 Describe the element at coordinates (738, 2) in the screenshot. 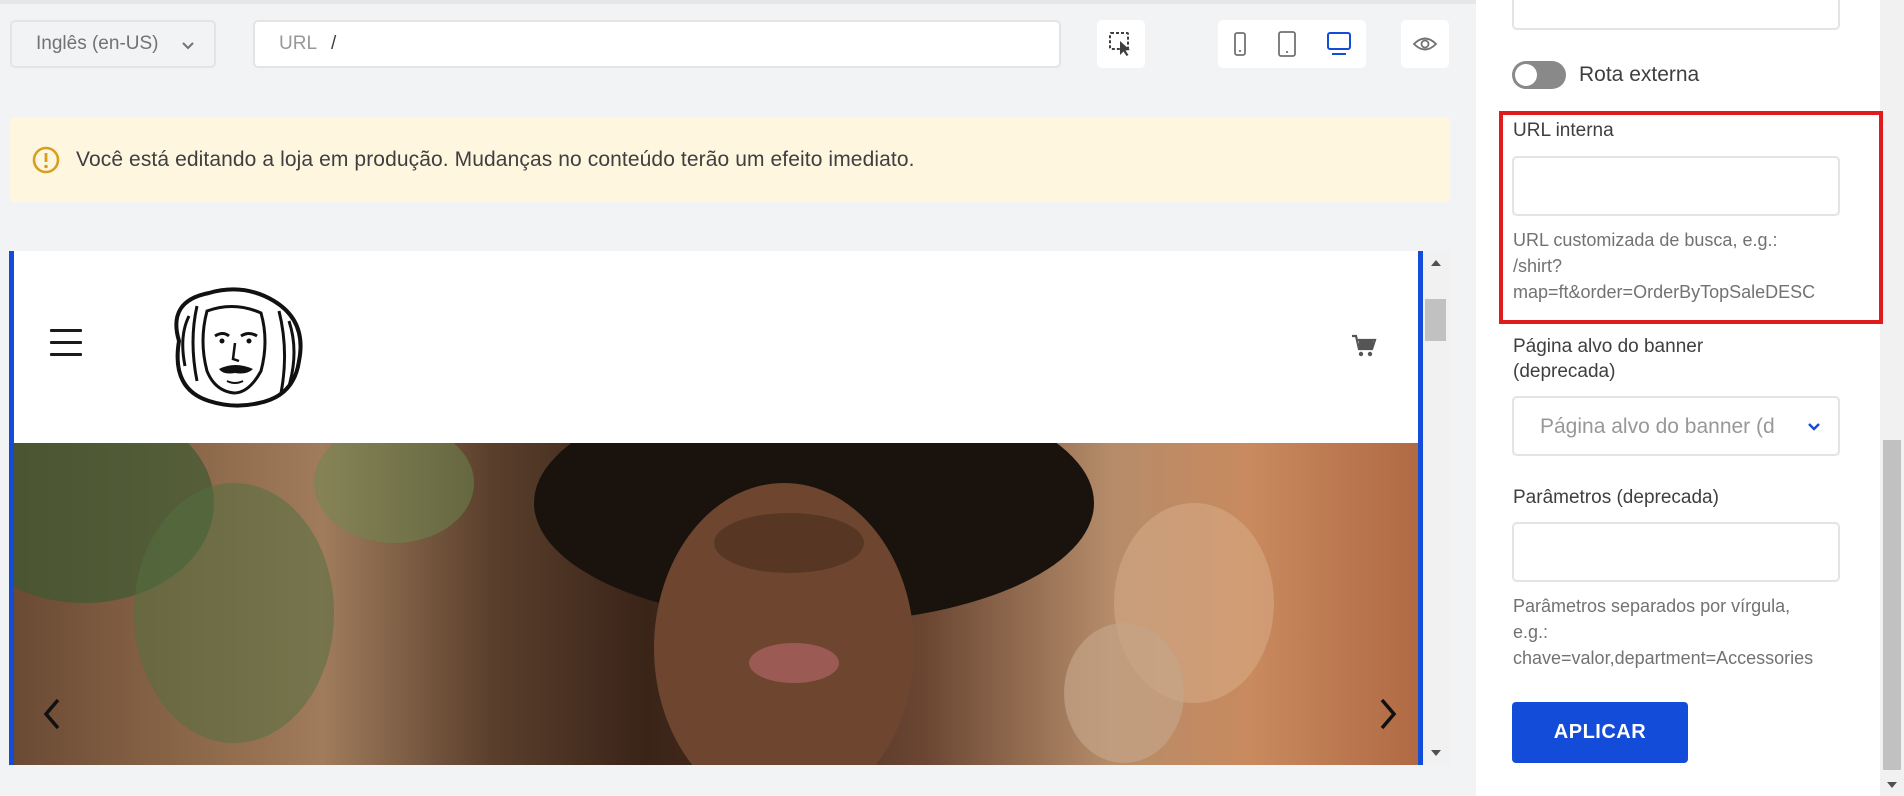

I see `top-divider` at that location.